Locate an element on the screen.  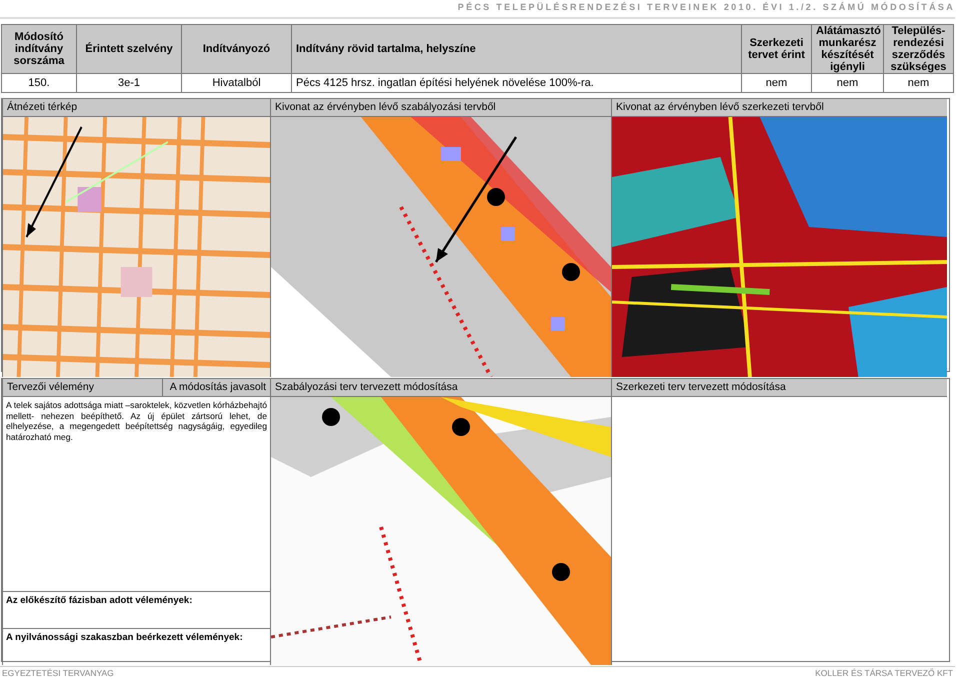
column-header: Indítvány rövid tartalma, helyszíne is located at coordinates (517, 49).